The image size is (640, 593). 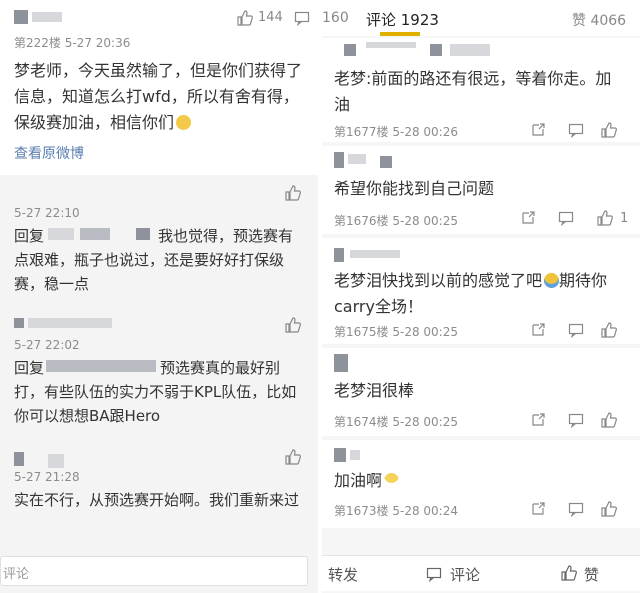 What do you see at coordinates (16, 574) in the screenshot?
I see `comment-input-placeholder: 评论` at bounding box center [16, 574].